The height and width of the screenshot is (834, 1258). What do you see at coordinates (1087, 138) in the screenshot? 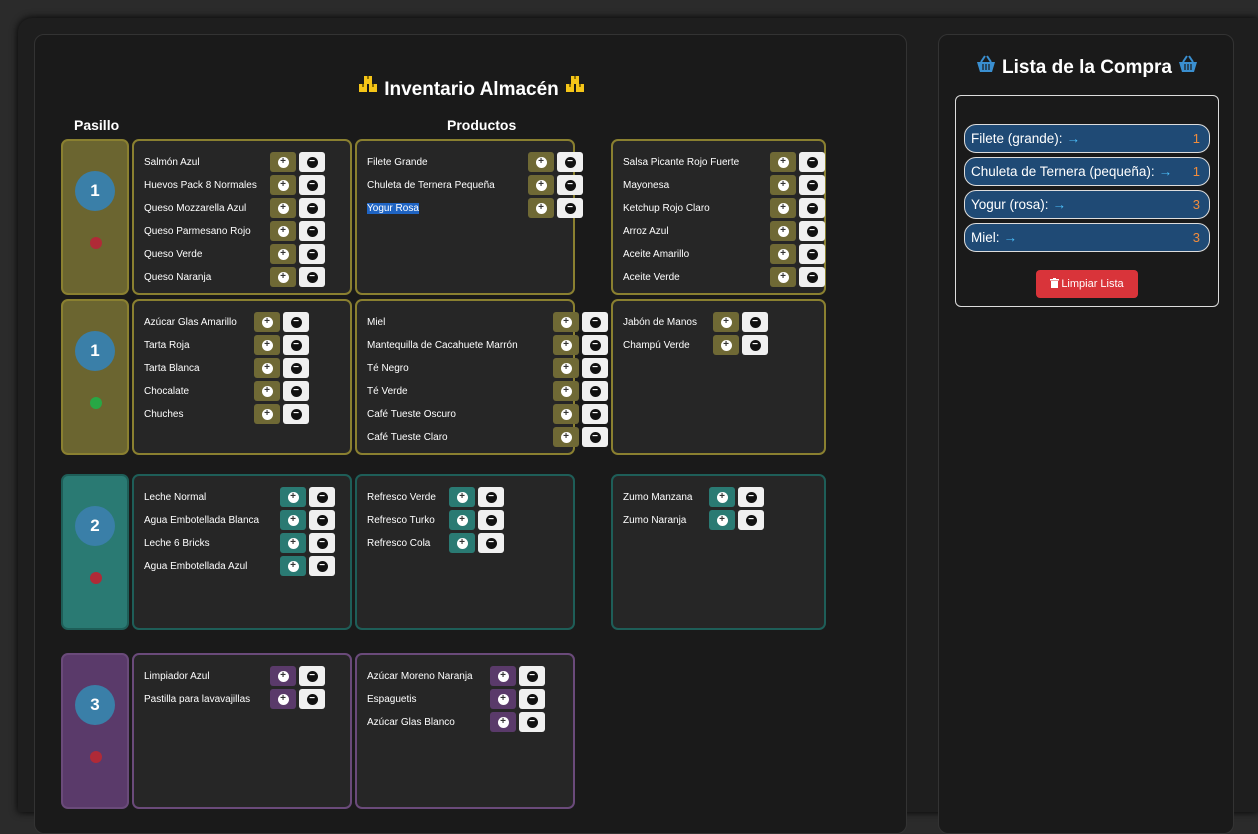
I see `shopping-list-item: Filete (grande): → 1` at bounding box center [1087, 138].